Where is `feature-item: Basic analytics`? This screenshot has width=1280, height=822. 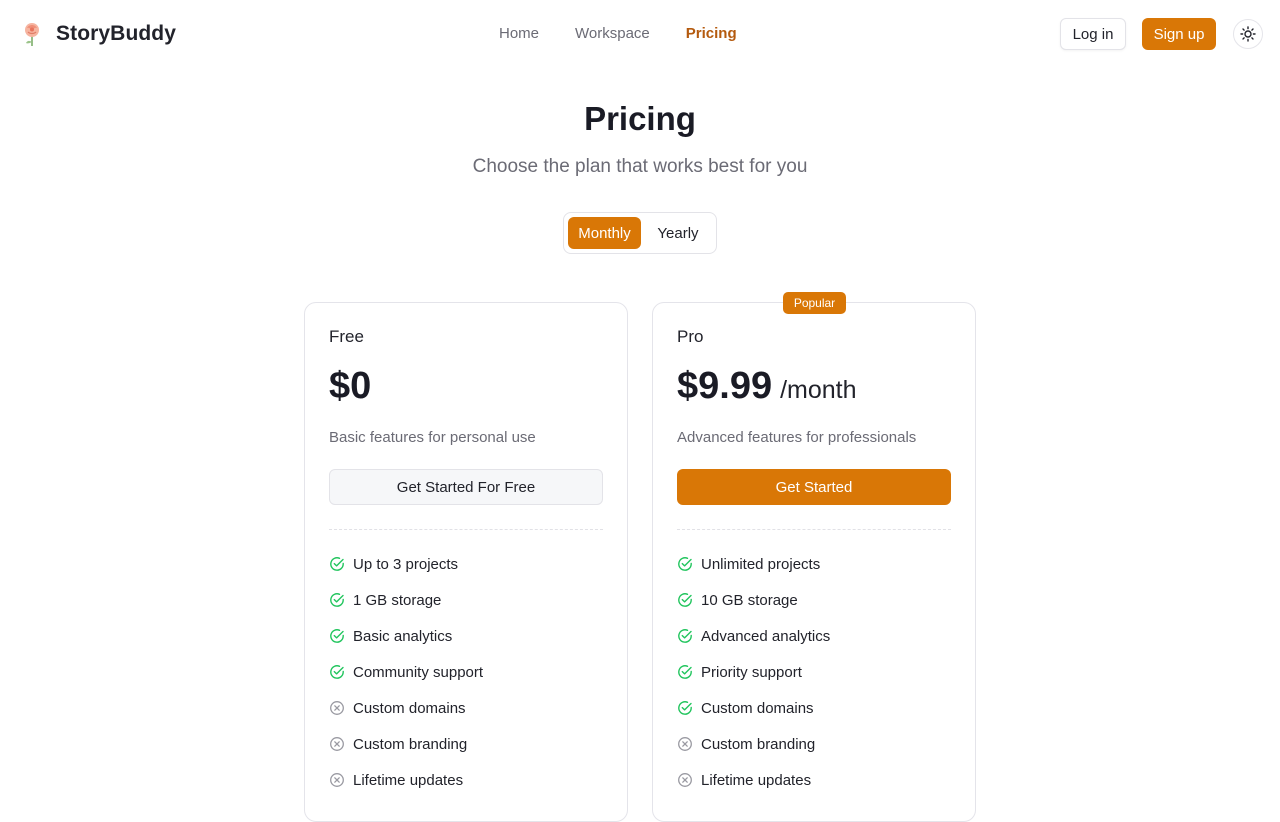
feature-item: Basic analytics is located at coordinates (406, 636).